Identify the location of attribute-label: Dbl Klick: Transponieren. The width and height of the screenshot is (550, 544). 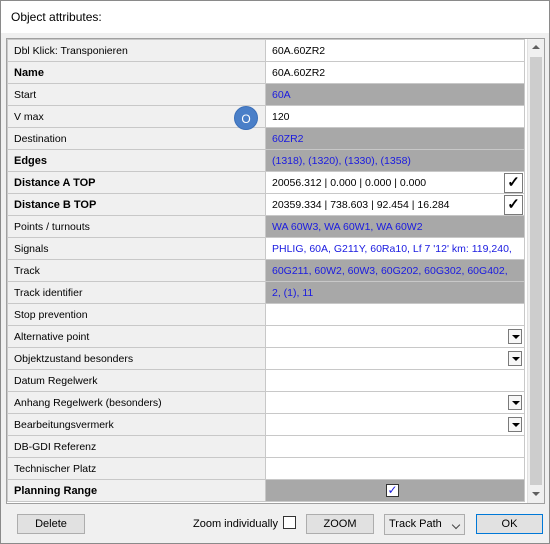
(136, 50).